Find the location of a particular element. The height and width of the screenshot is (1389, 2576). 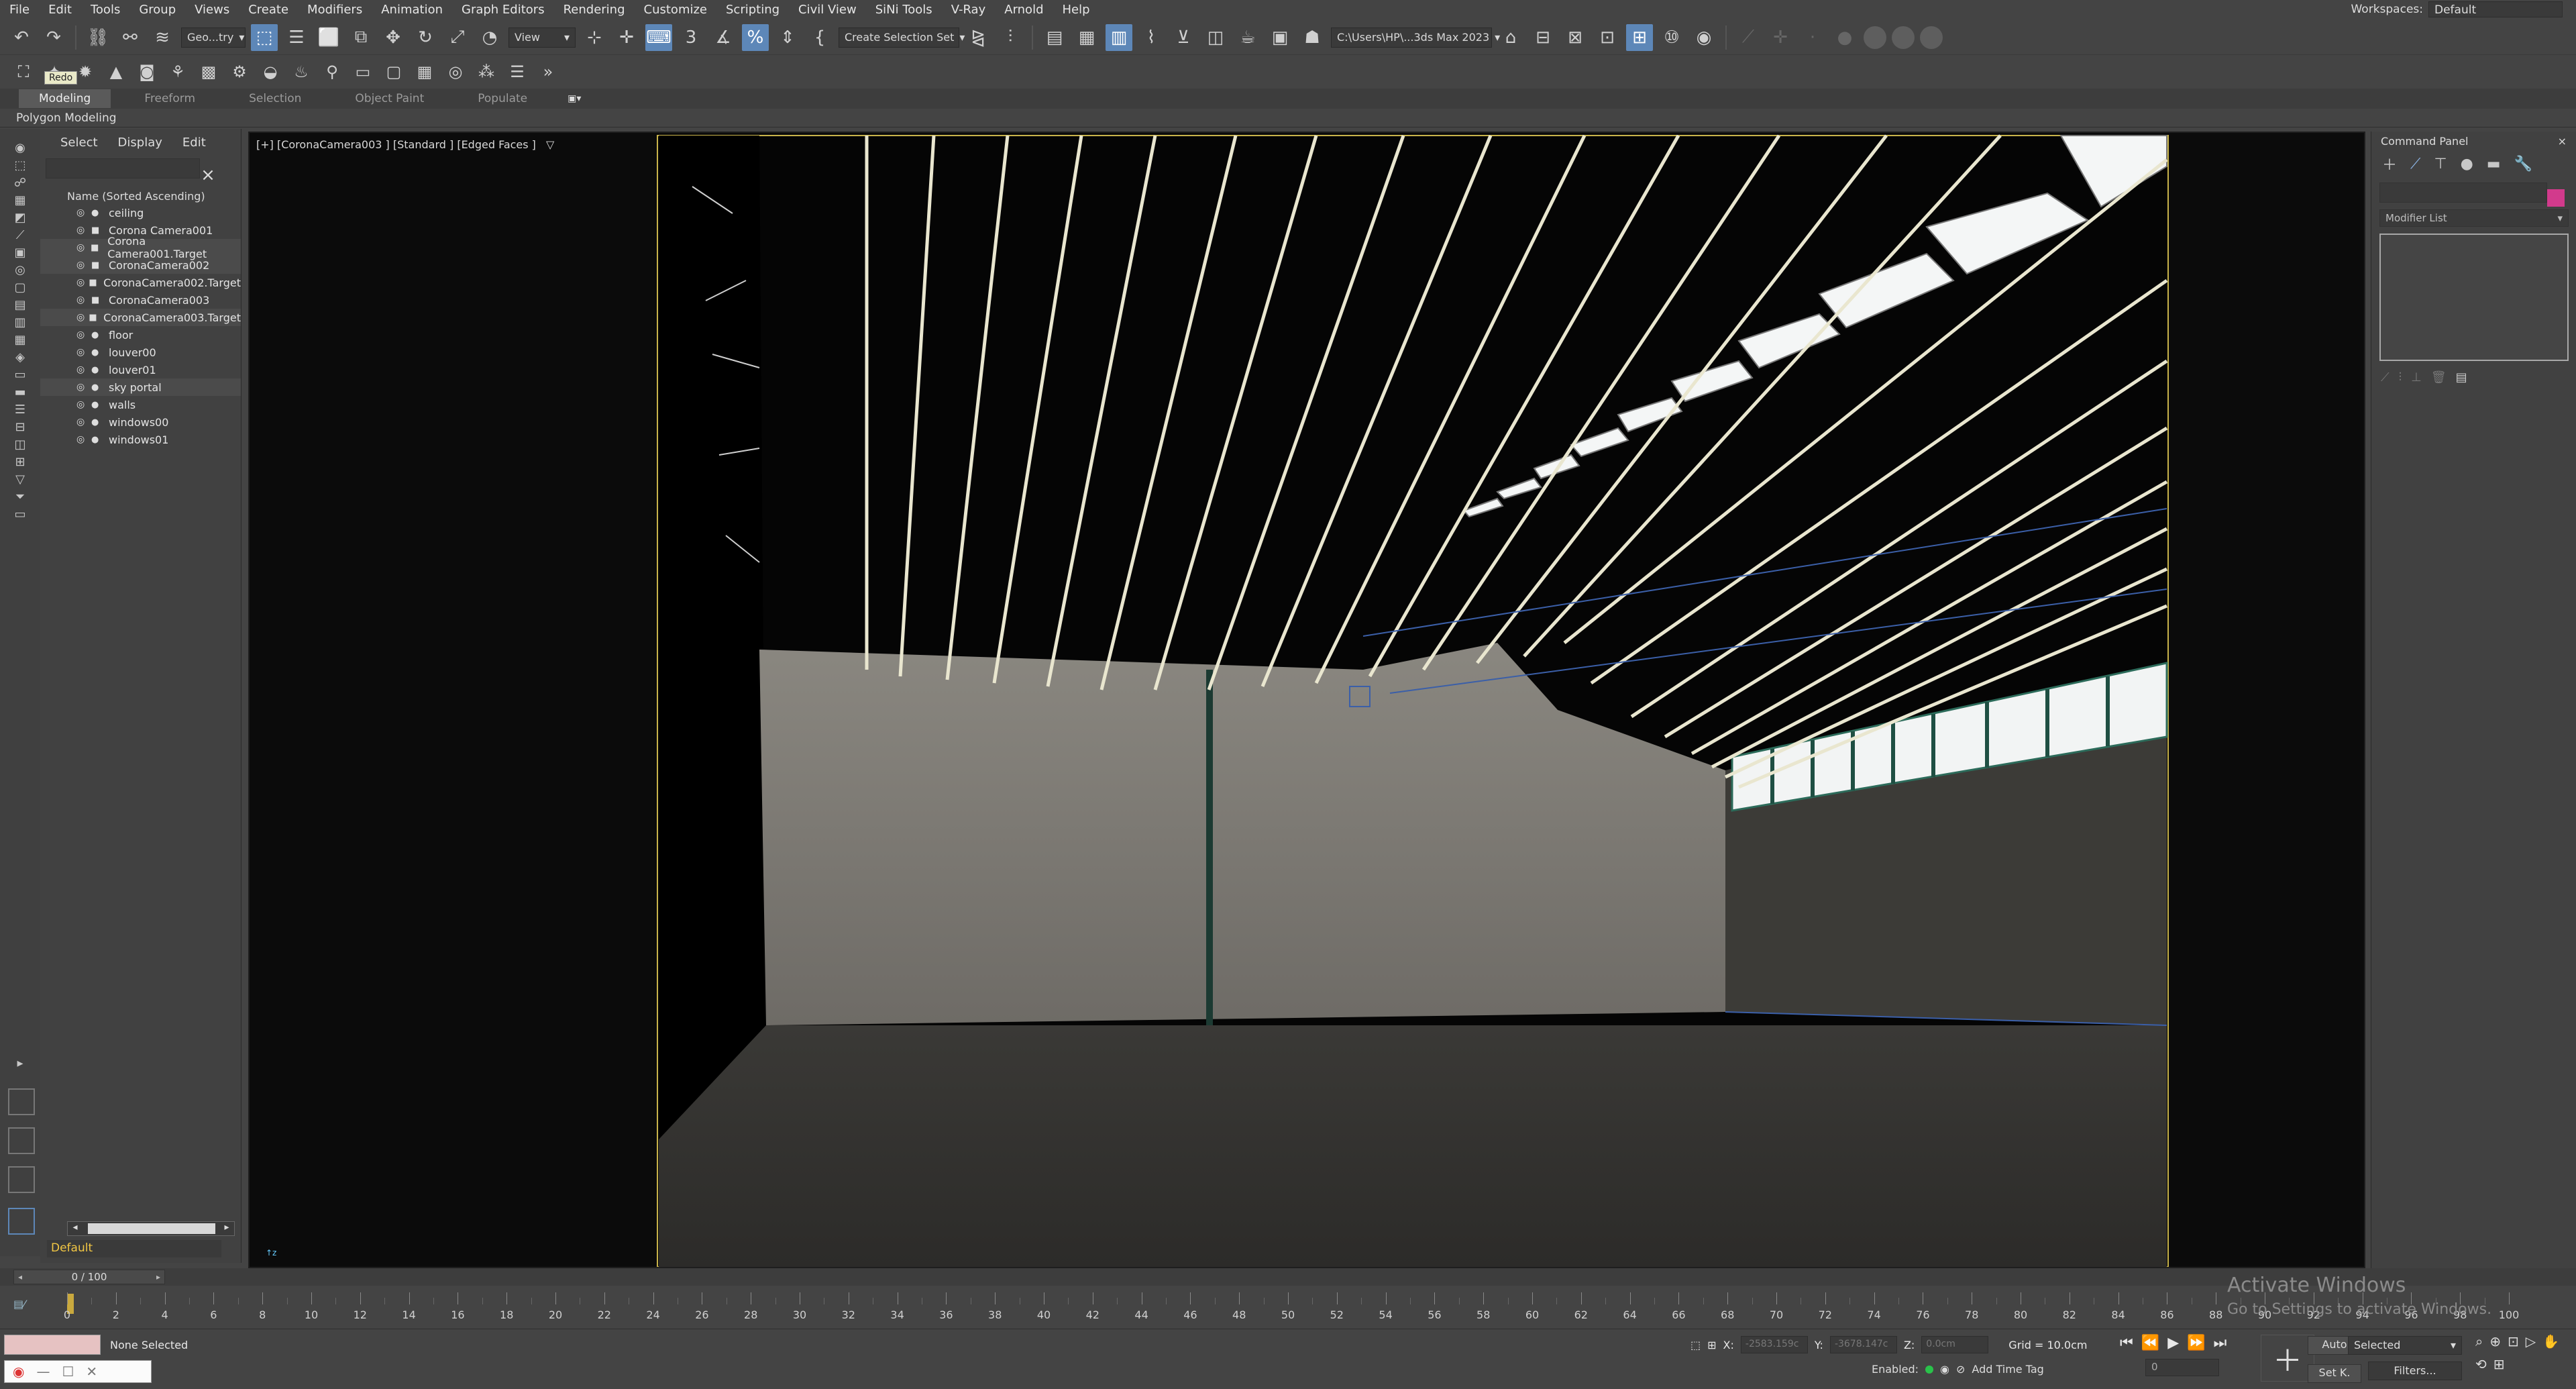

vray-light-lister-icon: ⑩ is located at coordinates (1671, 38).